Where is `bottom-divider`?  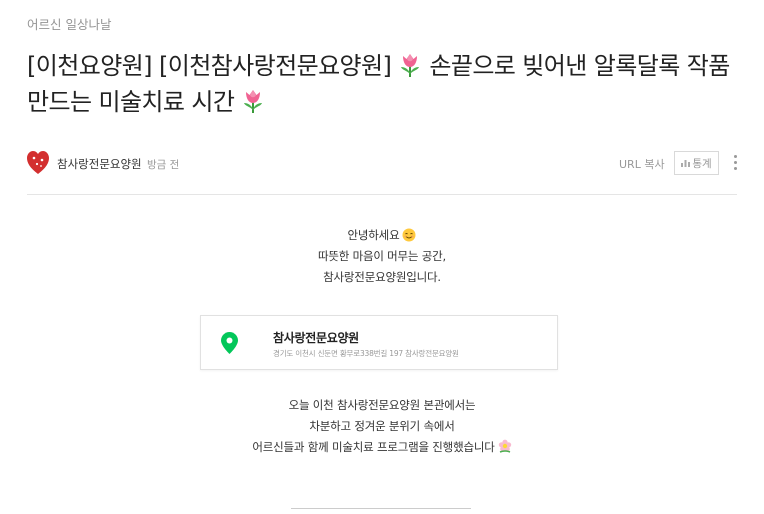 bottom-divider is located at coordinates (381, 508).